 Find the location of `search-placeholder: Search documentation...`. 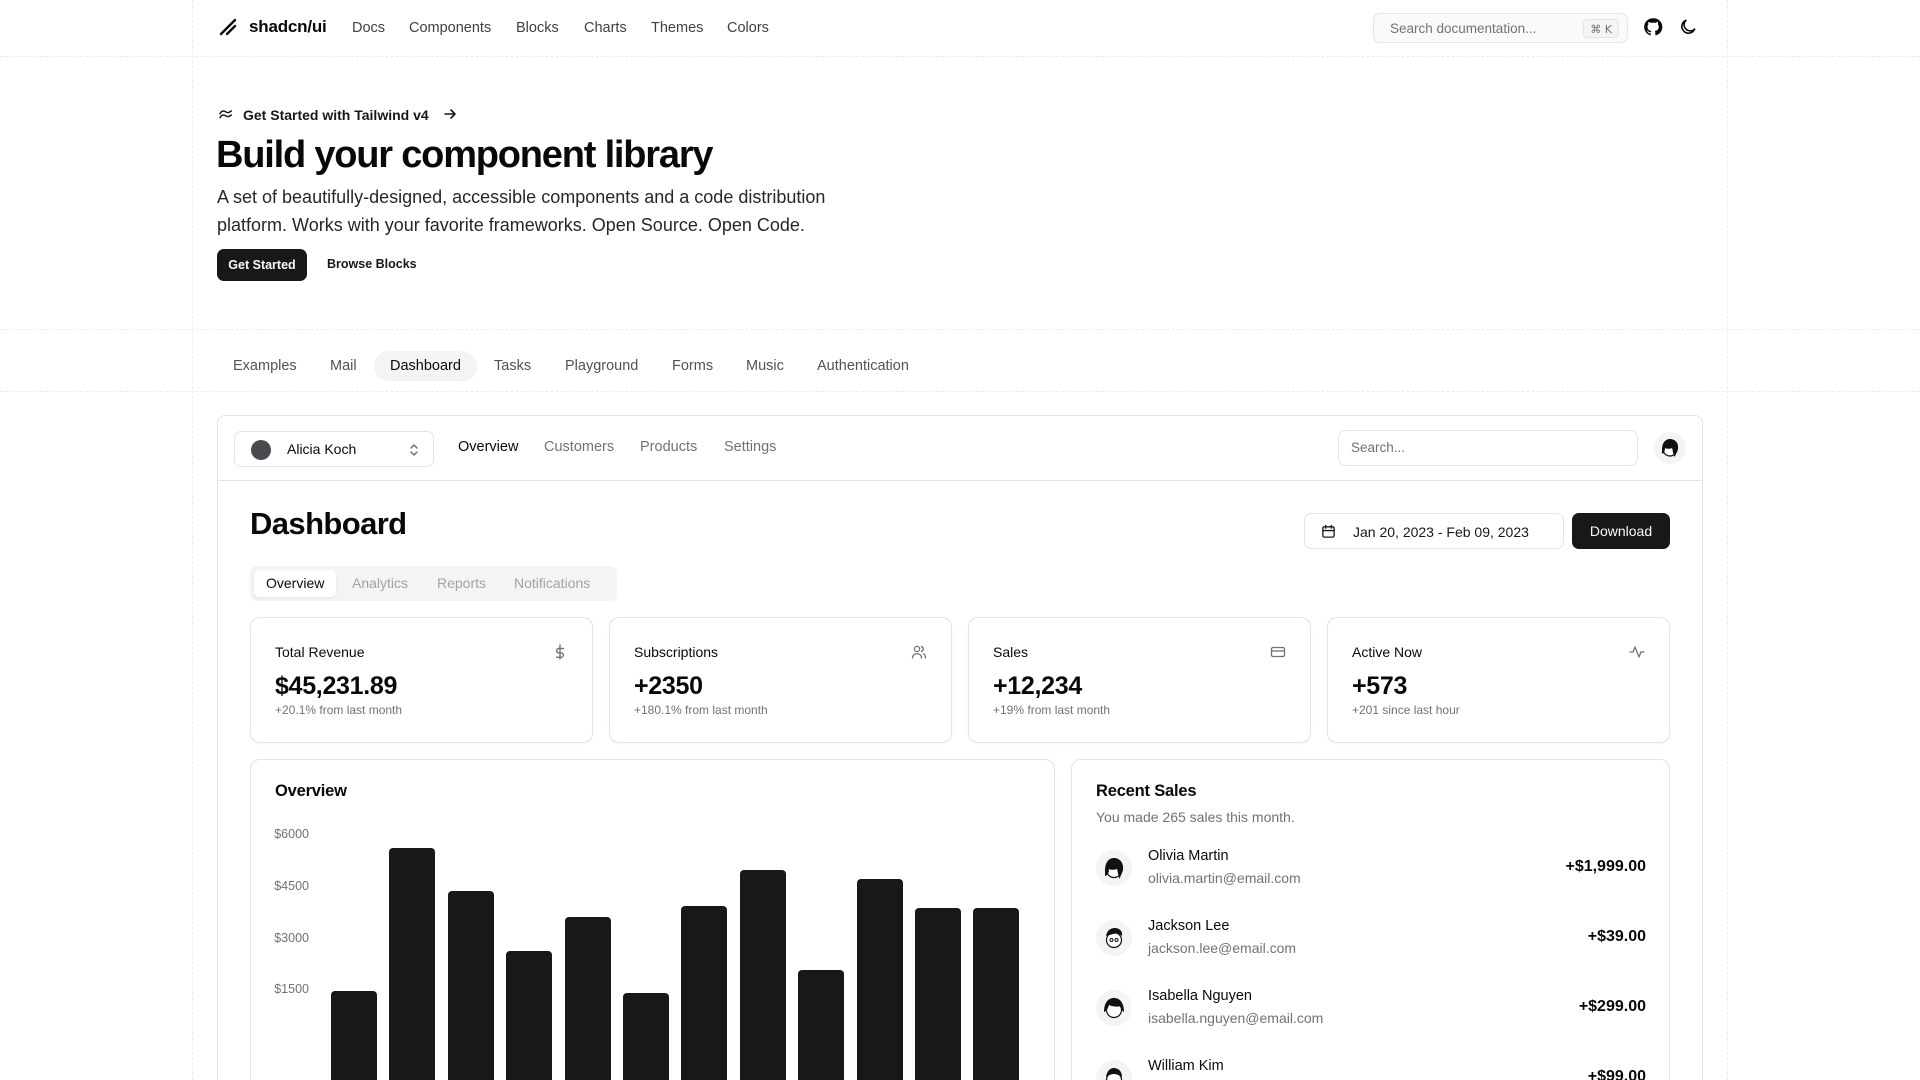

search-placeholder: Search documentation... is located at coordinates (1463, 28).